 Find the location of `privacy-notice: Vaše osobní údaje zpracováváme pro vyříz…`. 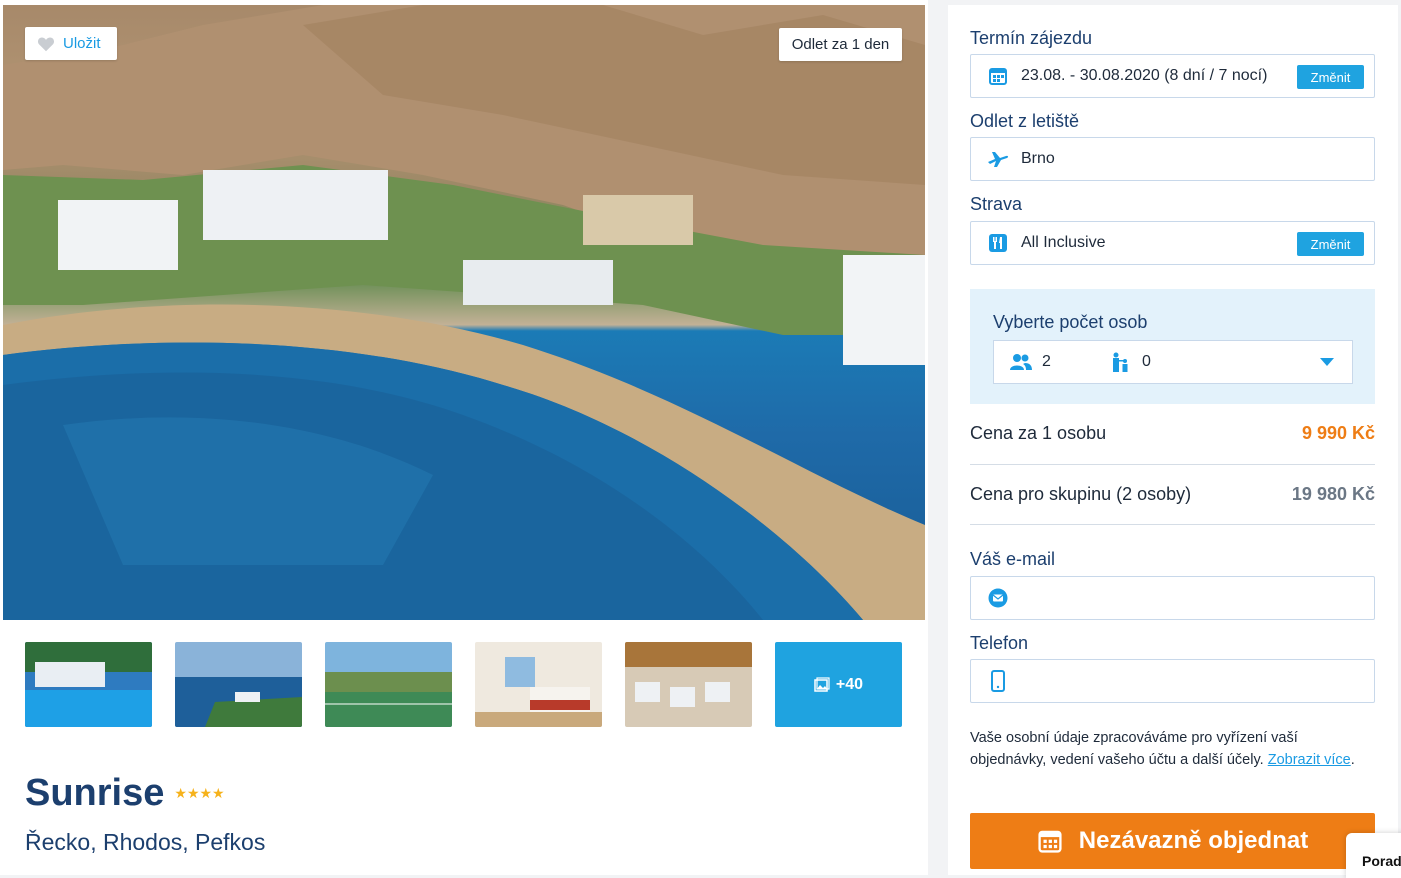

privacy-notice: Vaše osobní údaje zpracováváme pro vyříz… is located at coordinates (1162, 749).